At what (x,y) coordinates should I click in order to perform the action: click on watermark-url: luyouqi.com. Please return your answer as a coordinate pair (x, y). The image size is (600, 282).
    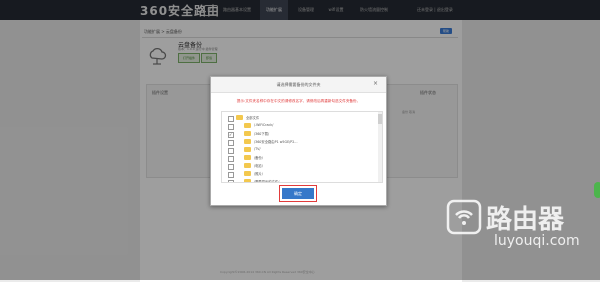
    Looking at the image, I should click on (537, 241).